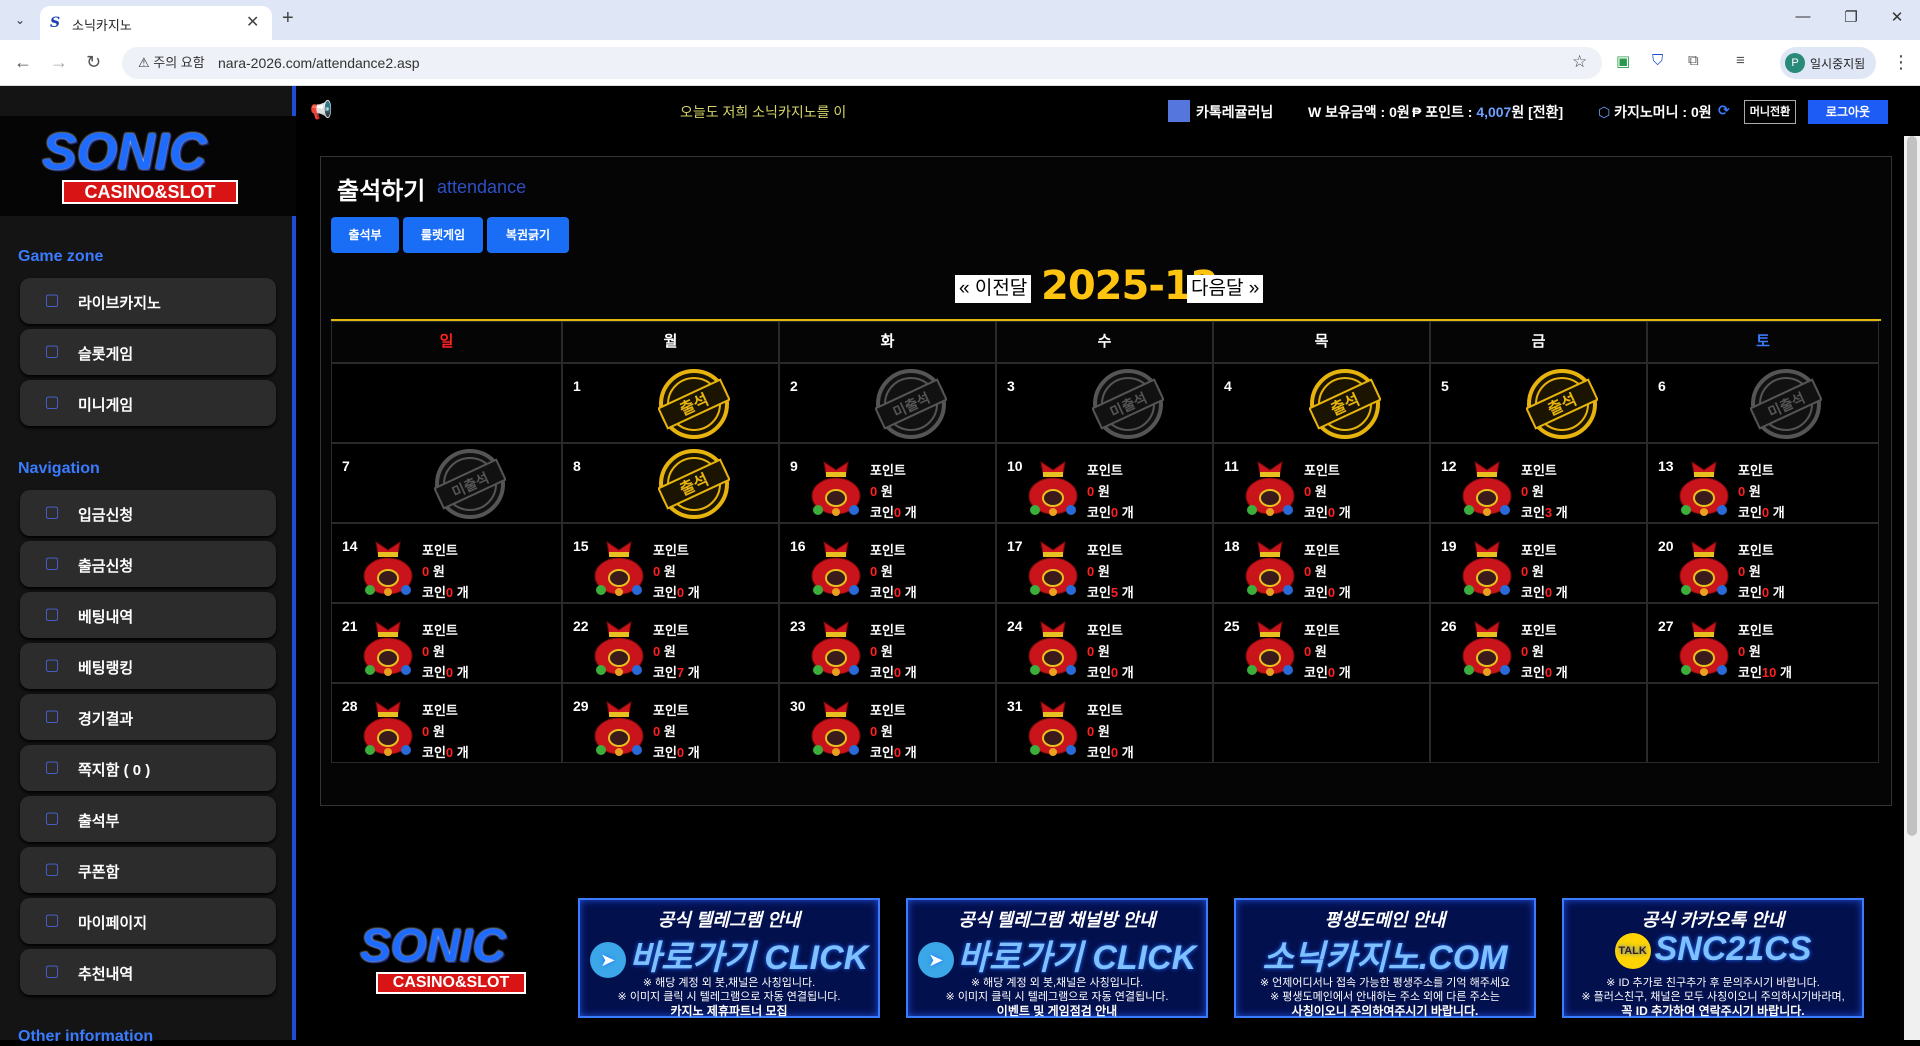  I want to click on omnibox: ⚠ 주의 요함 nara-2026.com/attendance2.asp ☆, so click(862, 63).